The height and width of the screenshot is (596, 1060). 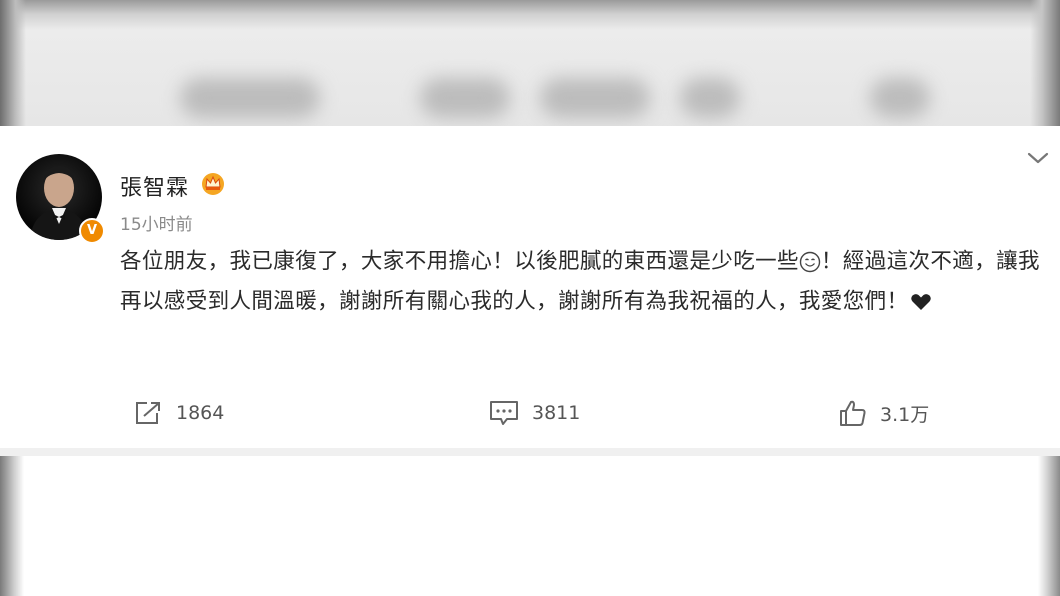 I want to click on author-name: 張智霖, so click(x=154, y=186).